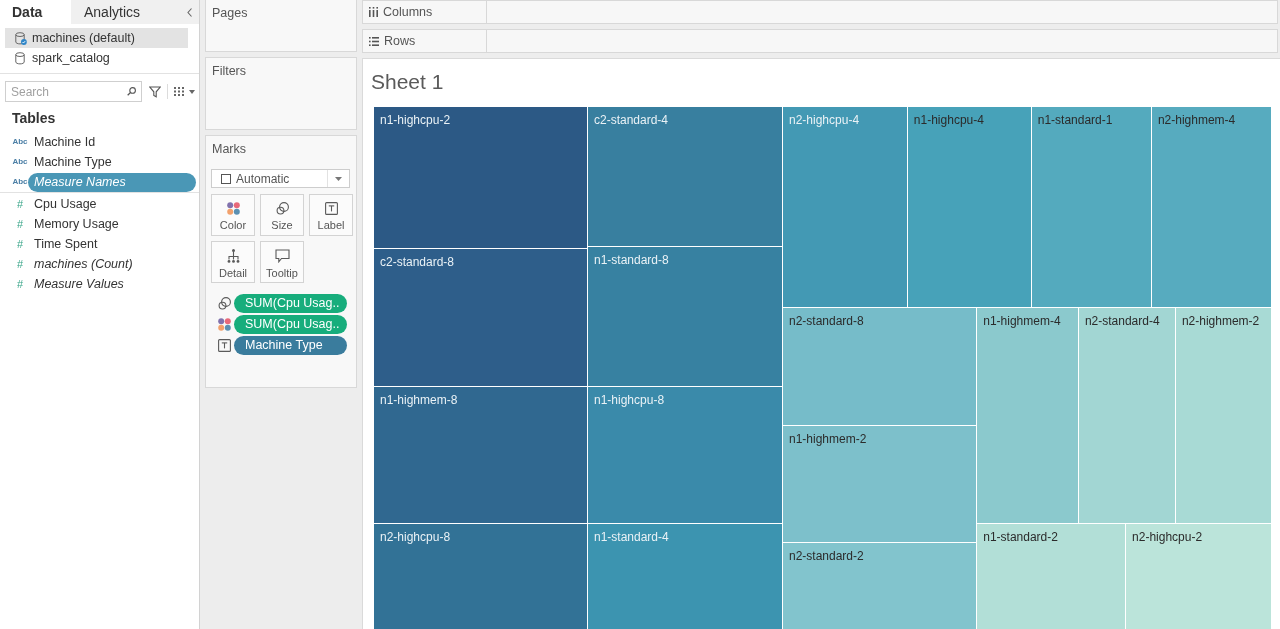  Describe the element at coordinates (631, 537) in the screenshot. I see `tile-label: n1-standard-4` at that location.